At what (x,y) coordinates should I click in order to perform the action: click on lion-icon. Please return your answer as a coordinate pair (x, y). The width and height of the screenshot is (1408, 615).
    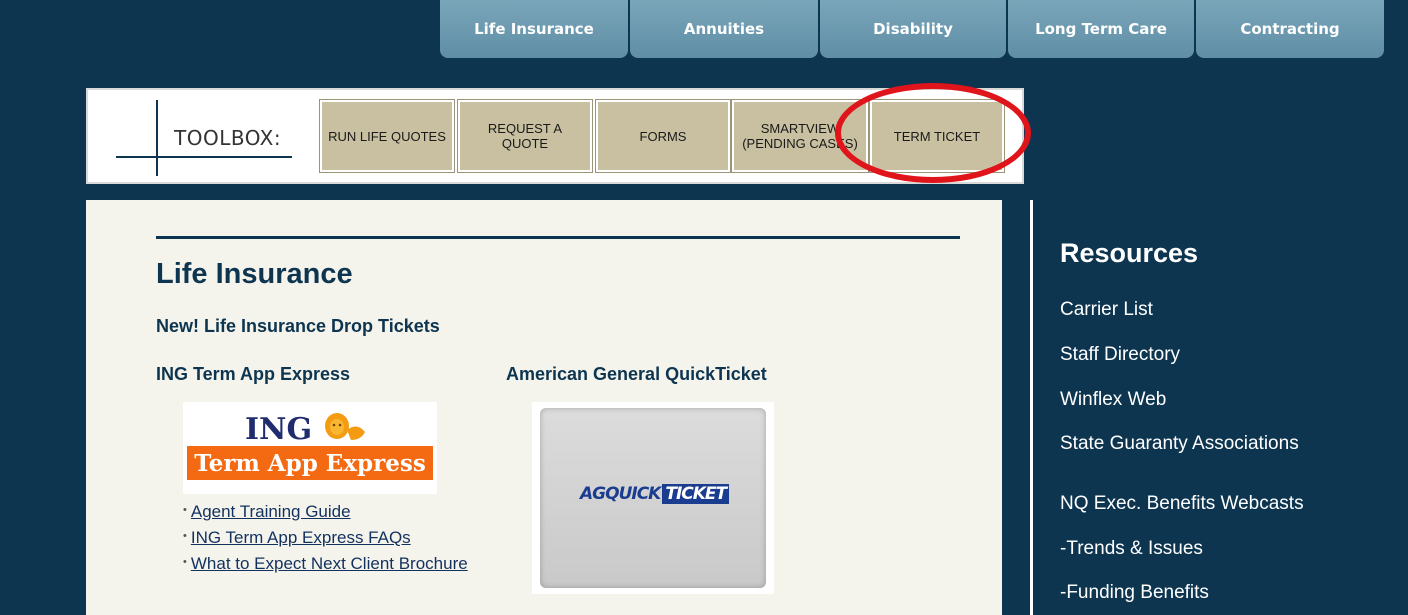
    Looking at the image, I should click on (345, 426).